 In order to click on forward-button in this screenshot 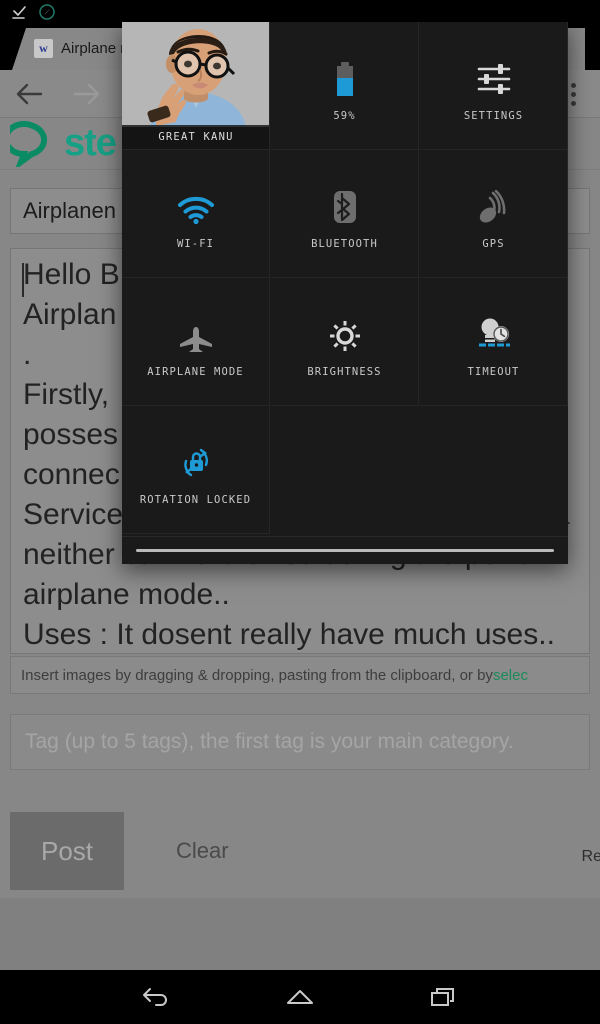, I will do `click(87, 94)`.